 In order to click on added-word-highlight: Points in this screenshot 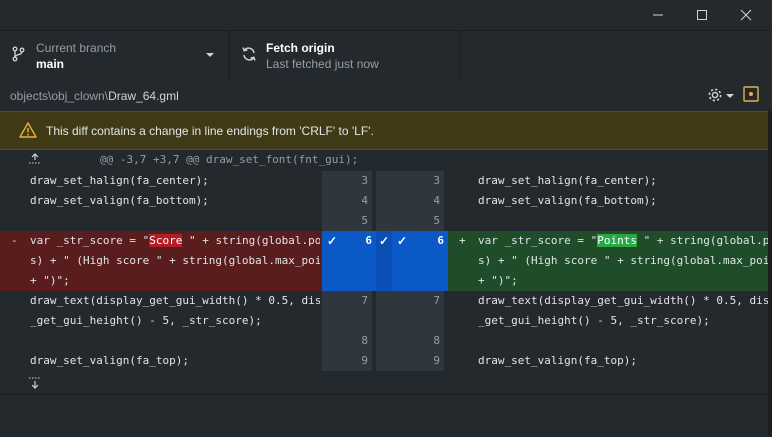, I will do `click(617, 240)`.